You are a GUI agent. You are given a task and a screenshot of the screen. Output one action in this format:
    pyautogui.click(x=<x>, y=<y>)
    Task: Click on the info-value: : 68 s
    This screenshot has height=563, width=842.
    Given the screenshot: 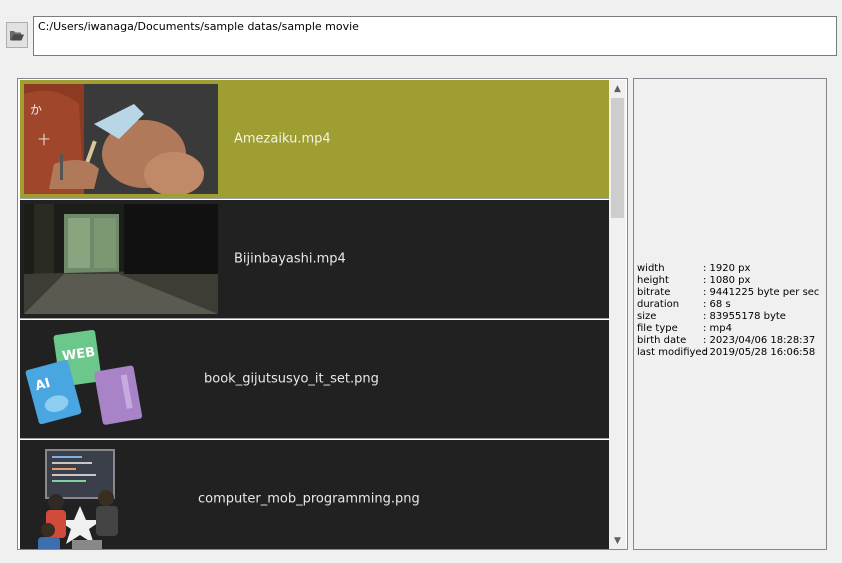 What is the action you would take?
    pyautogui.click(x=717, y=304)
    